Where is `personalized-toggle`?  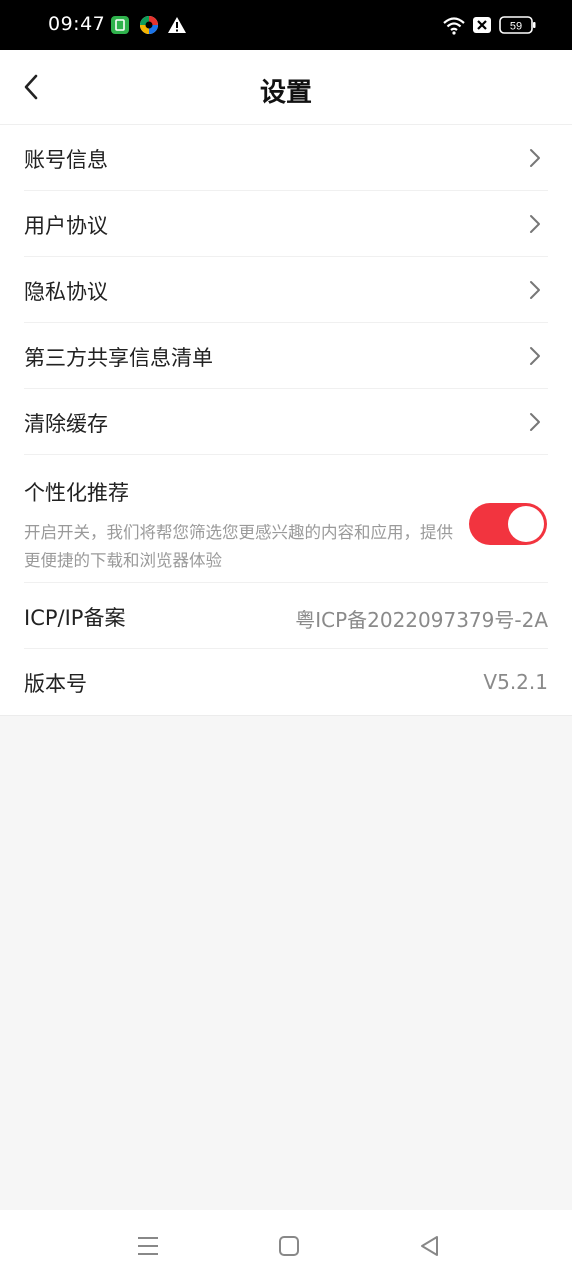
personalized-toggle is located at coordinates (508, 524).